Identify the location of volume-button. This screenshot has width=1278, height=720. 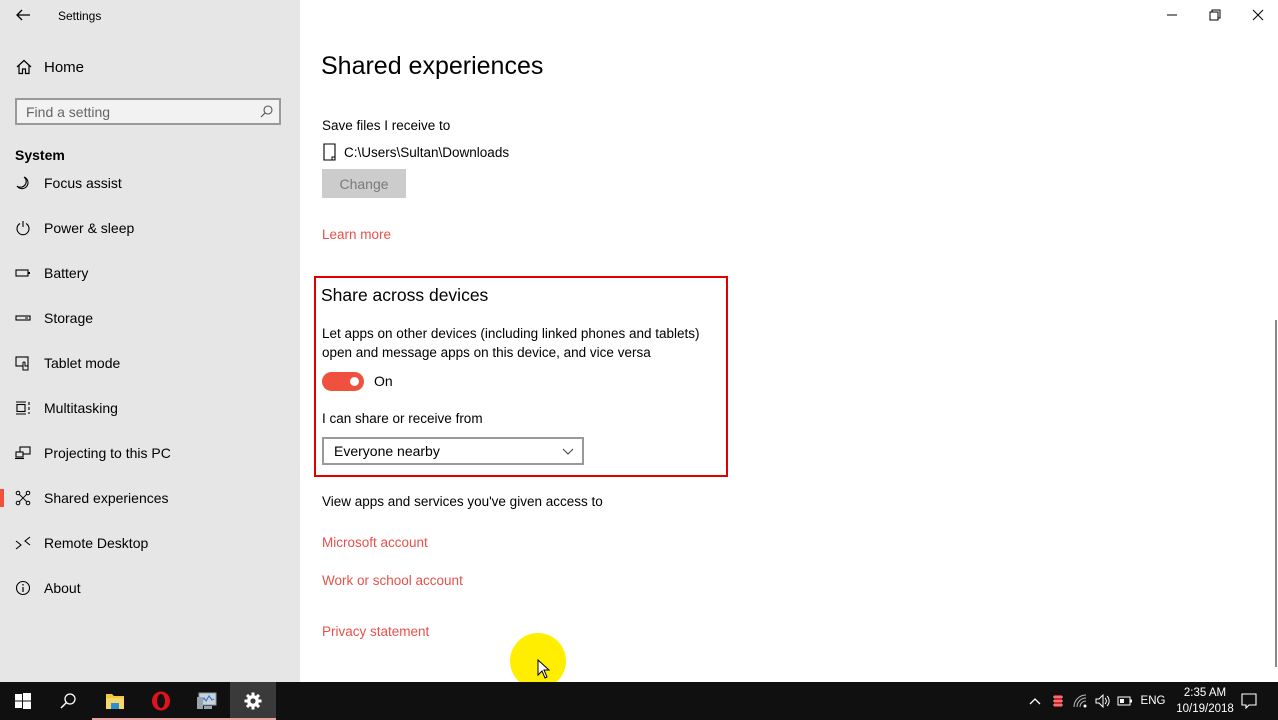
(1103, 701).